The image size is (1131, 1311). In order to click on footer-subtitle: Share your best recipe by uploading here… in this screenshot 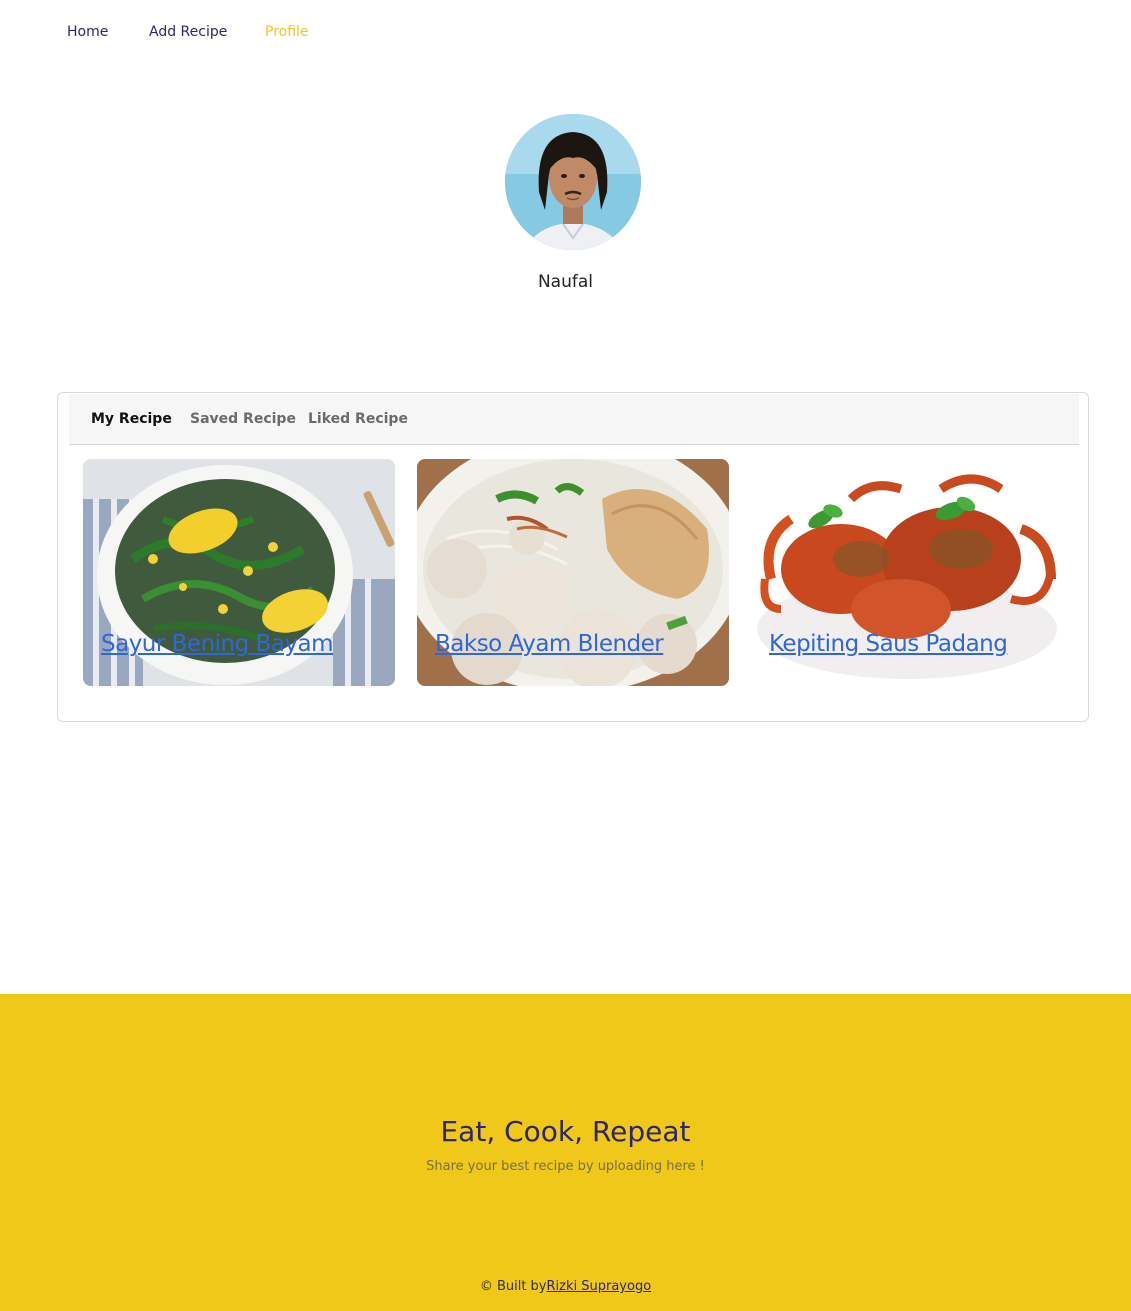, I will do `click(565, 1166)`.